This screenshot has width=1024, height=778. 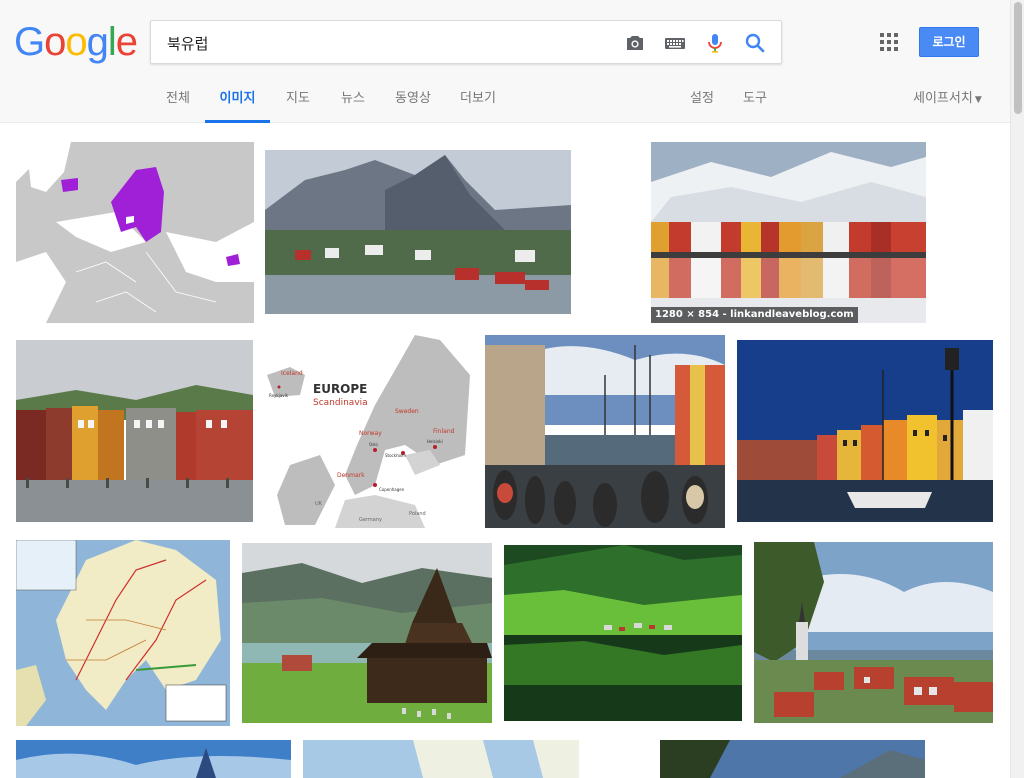 I want to click on tab-news: 뉴스, so click(x=353, y=104).